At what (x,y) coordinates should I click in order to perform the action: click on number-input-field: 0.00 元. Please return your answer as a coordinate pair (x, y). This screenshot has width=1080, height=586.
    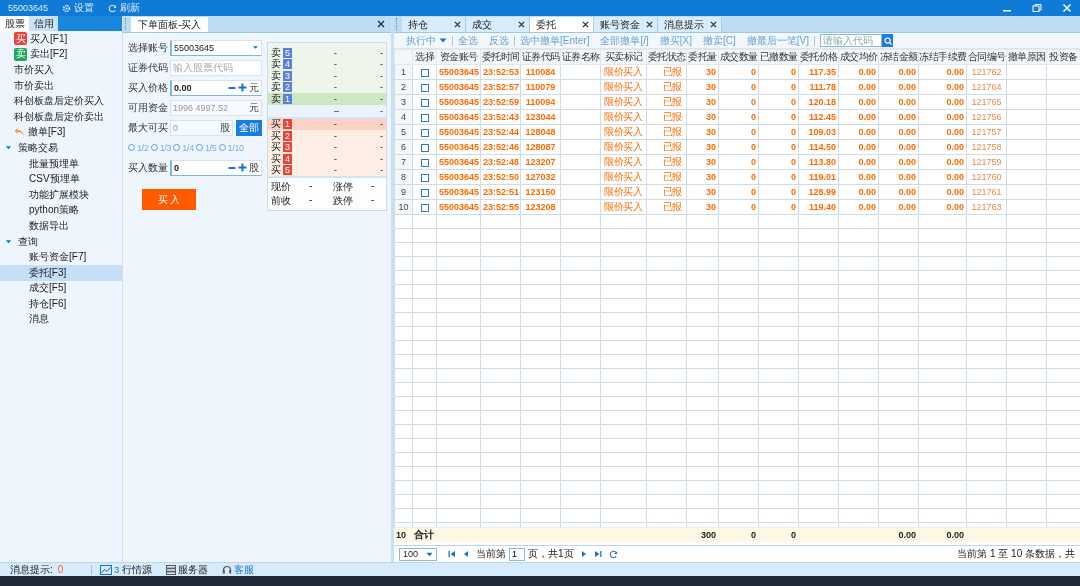
    Looking at the image, I should click on (216, 87).